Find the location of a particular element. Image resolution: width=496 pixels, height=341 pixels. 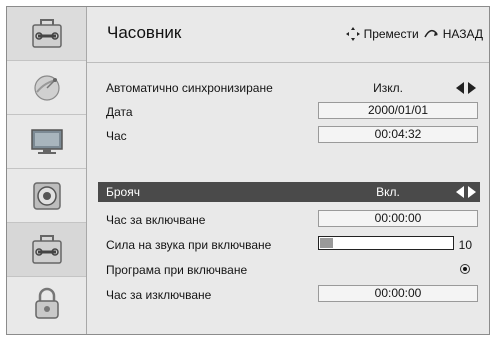

time-label: Час is located at coordinates (116, 136).